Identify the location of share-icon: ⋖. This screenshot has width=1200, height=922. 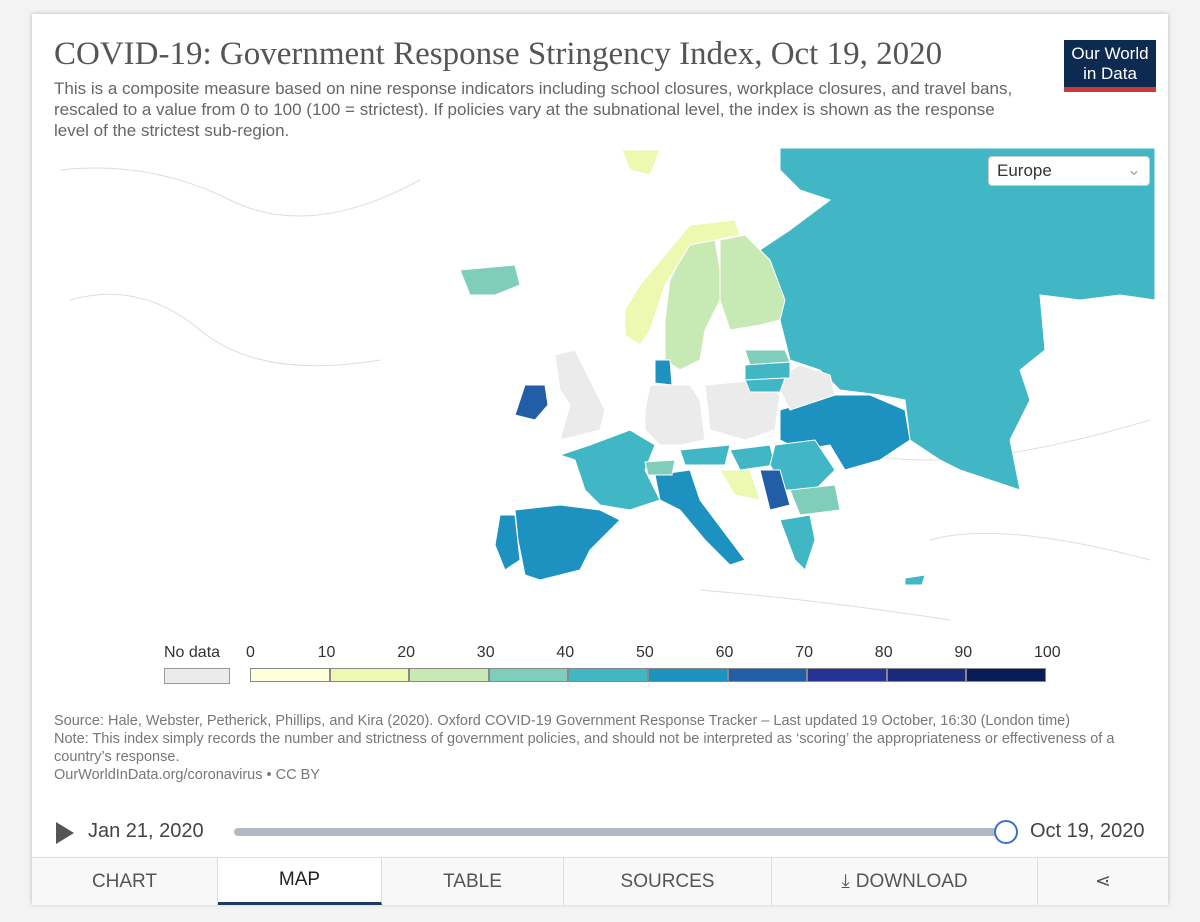
(1103, 881).